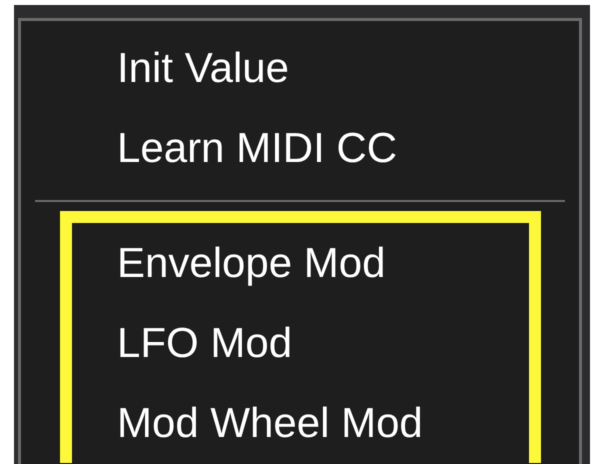 This screenshot has height=464, width=595. Describe the element at coordinates (300, 343) in the screenshot. I see `menu-item: LFO Mod` at that location.